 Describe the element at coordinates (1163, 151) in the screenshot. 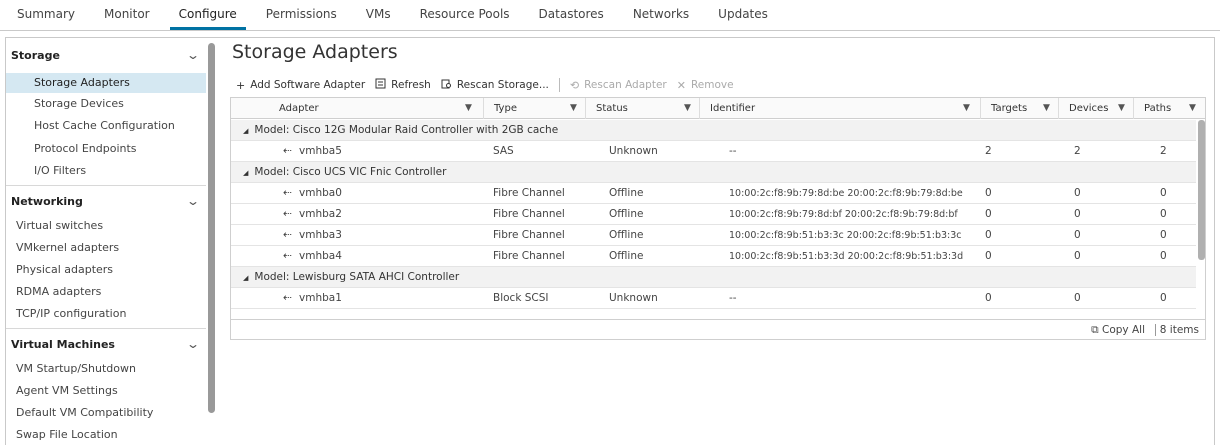

I see `cell-paths: 2` at that location.